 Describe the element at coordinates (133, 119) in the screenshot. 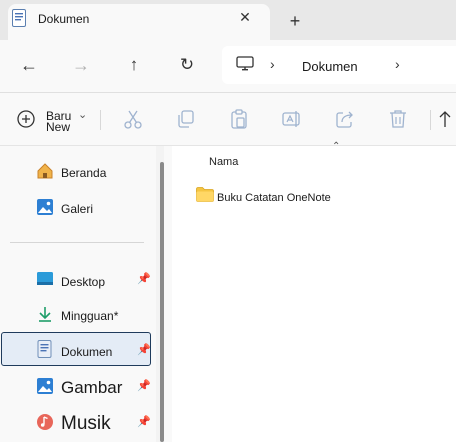

I see `cut-icon` at that location.